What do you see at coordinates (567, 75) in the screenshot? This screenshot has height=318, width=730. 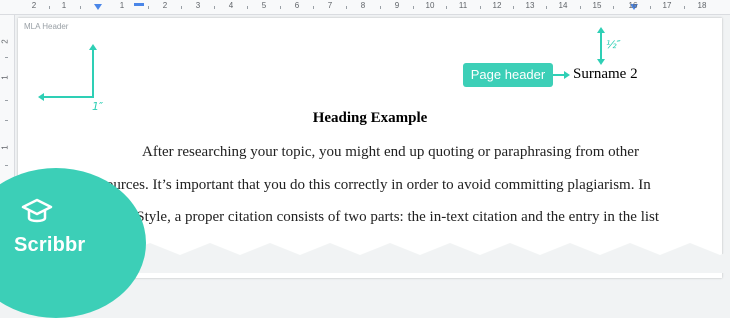 I see `arrow-right-icon` at bounding box center [567, 75].